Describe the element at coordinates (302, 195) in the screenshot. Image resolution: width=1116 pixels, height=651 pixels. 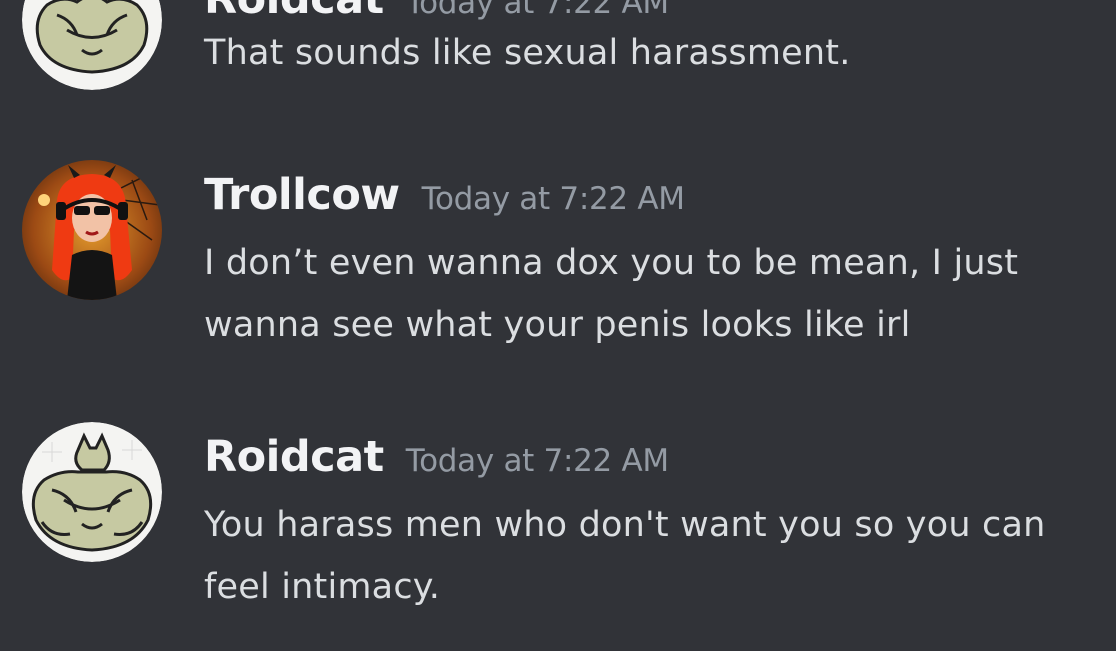
I see `author-name: Trollcow` at that location.